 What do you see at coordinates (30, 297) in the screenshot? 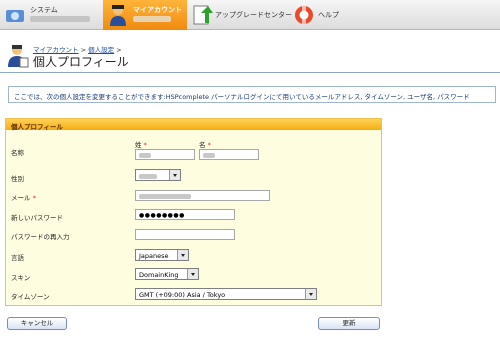
I see `timezone-label: タイムゾーン` at bounding box center [30, 297].